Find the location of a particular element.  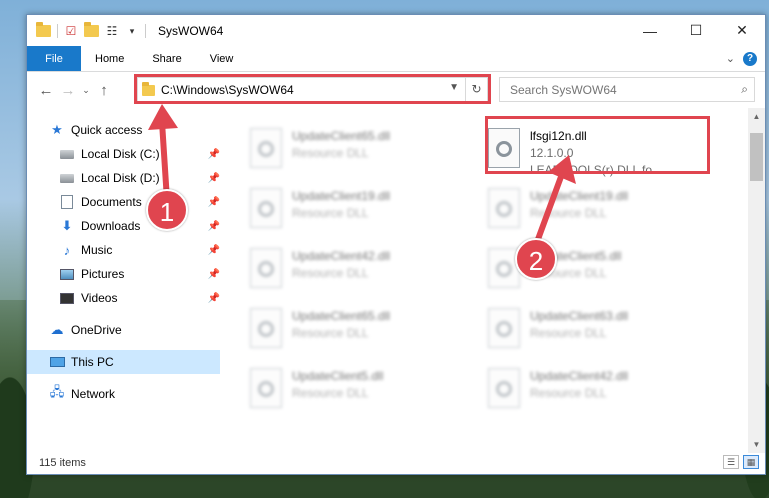

title-bar: ☑ ☷ ▾ SysWOW64 — ☐ ✕ is located at coordinates (396, 30).